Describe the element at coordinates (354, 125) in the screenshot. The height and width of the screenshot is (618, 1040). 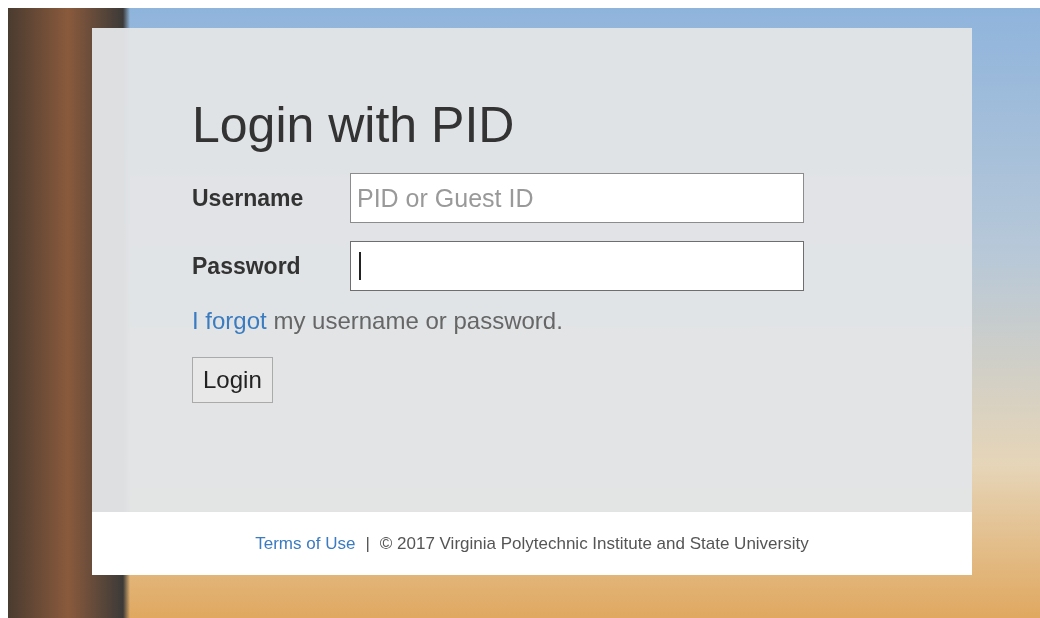
I see `page-title: Login with PID` at that location.